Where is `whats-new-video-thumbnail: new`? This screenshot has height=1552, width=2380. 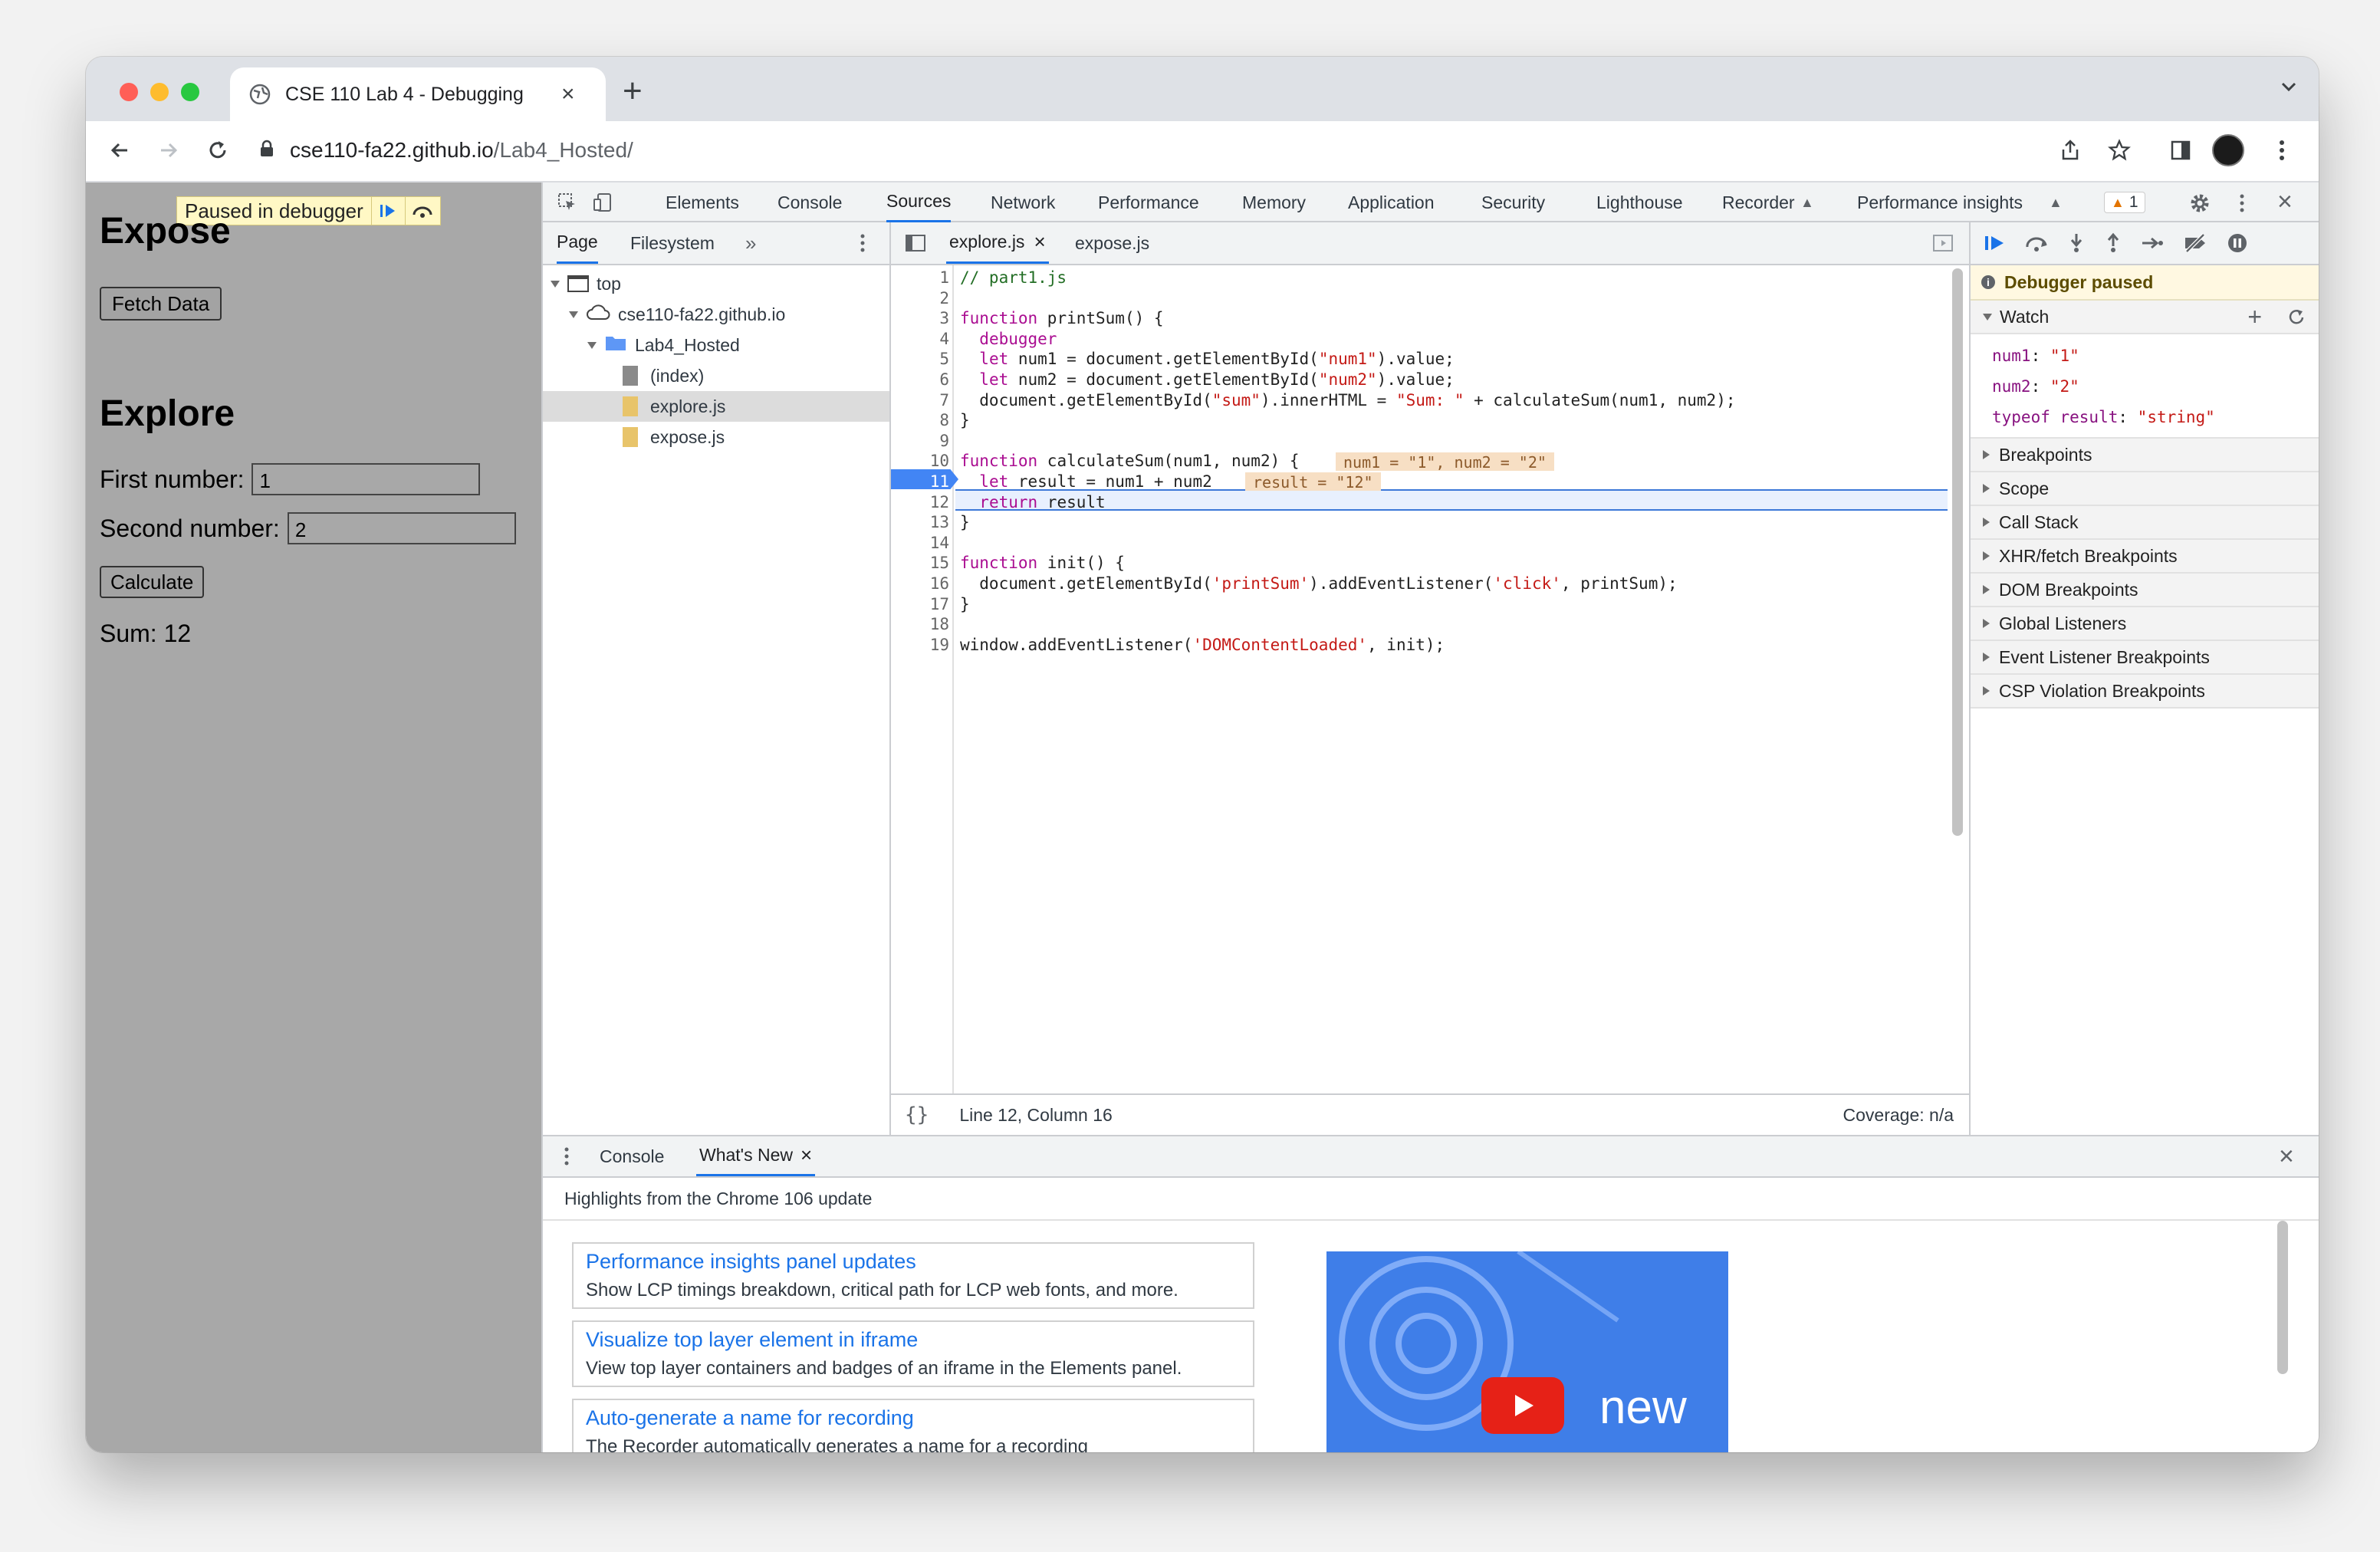 whats-new-video-thumbnail: new is located at coordinates (1527, 1352).